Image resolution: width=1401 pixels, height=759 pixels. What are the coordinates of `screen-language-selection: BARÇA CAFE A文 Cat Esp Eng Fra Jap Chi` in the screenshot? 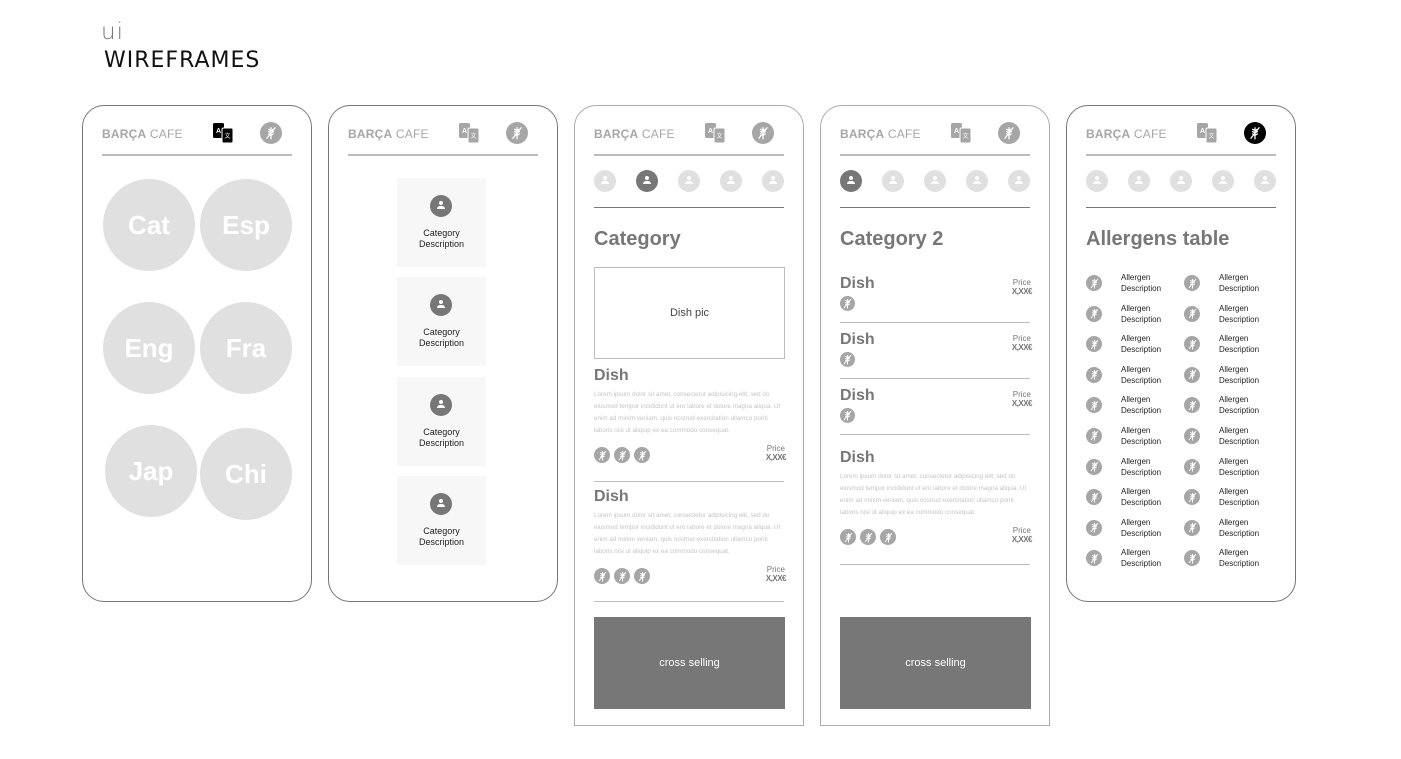 It's located at (197, 353).